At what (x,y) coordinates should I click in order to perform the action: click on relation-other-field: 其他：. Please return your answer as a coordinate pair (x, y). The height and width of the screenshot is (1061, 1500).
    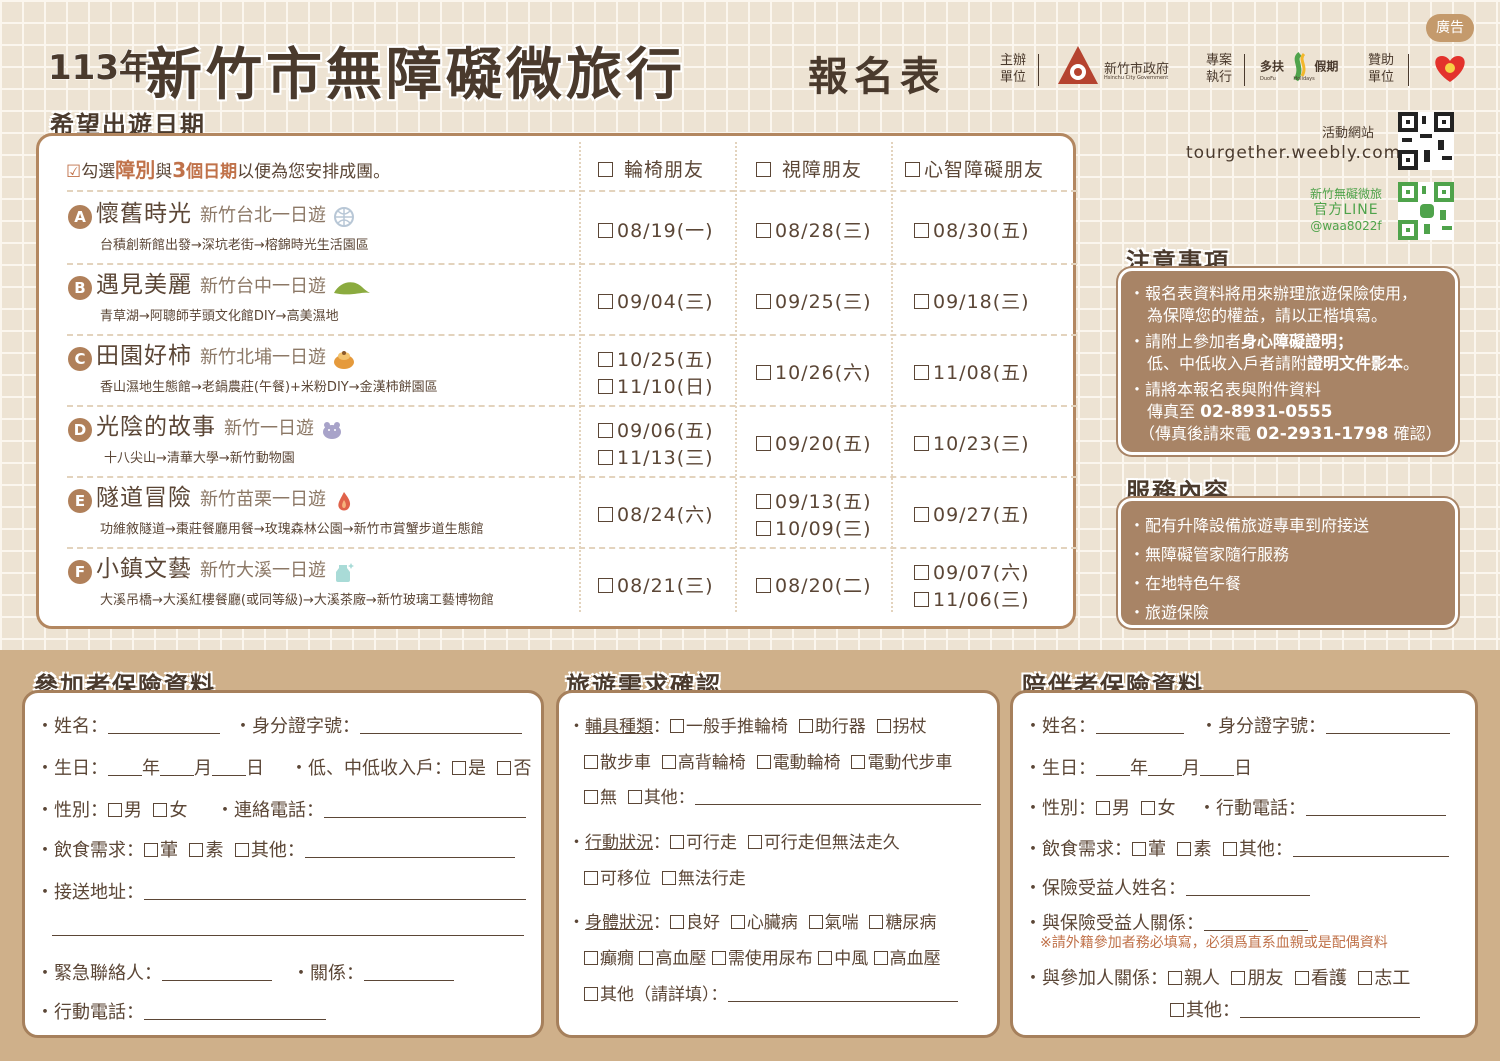
    Looking at the image, I should click on (1295, 1009).